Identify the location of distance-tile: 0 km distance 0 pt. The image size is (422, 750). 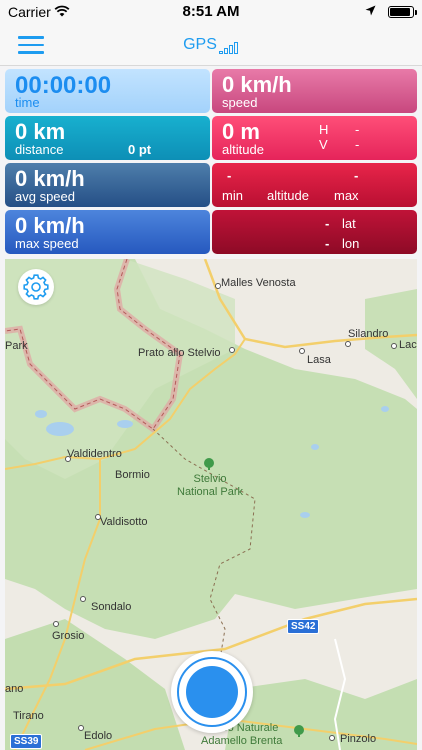
(107, 138).